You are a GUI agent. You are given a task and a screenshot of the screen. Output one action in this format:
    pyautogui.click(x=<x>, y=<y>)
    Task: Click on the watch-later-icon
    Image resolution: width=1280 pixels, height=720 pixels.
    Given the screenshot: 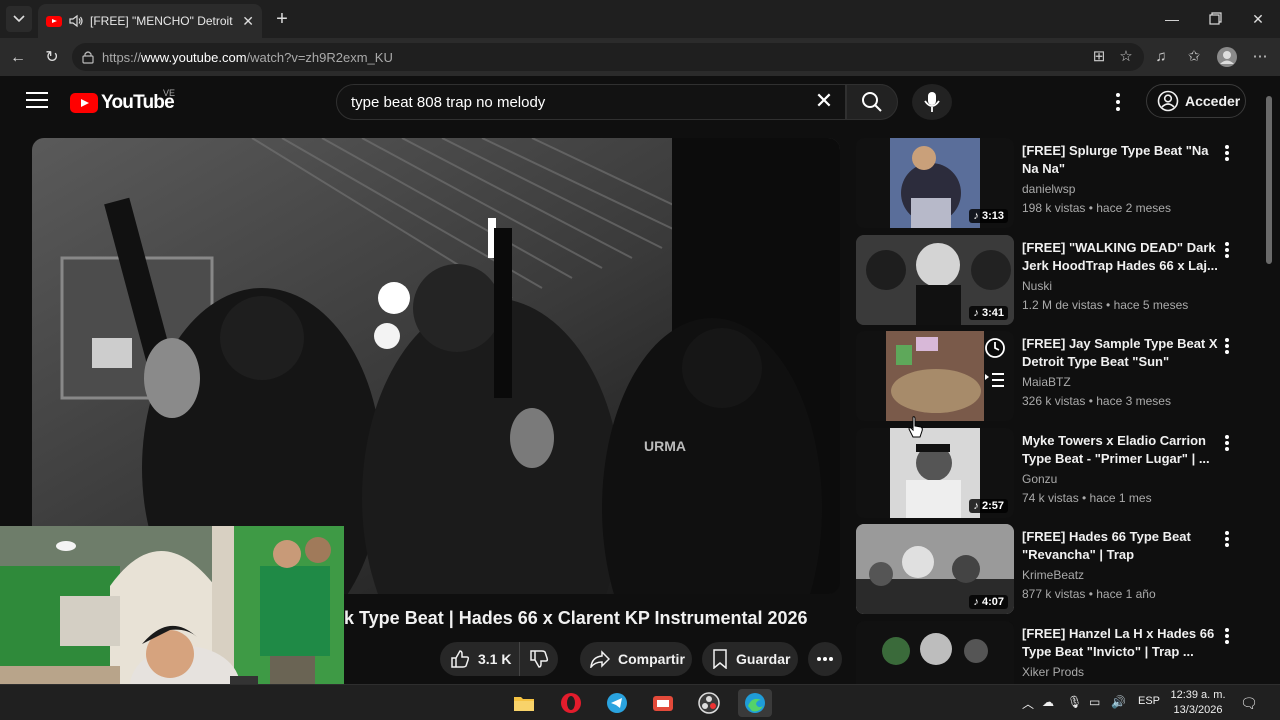 What is the action you would take?
    pyautogui.click(x=995, y=348)
    